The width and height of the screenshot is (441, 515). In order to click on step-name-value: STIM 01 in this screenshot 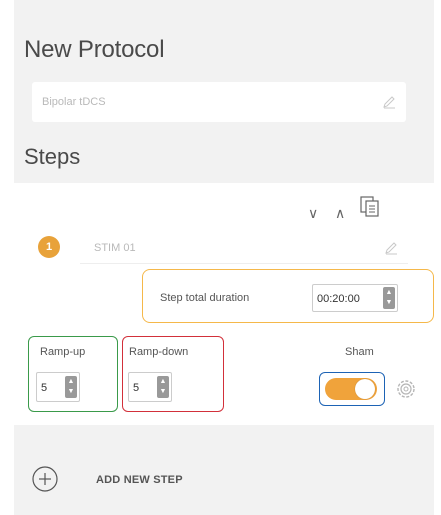, I will do `click(115, 248)`.